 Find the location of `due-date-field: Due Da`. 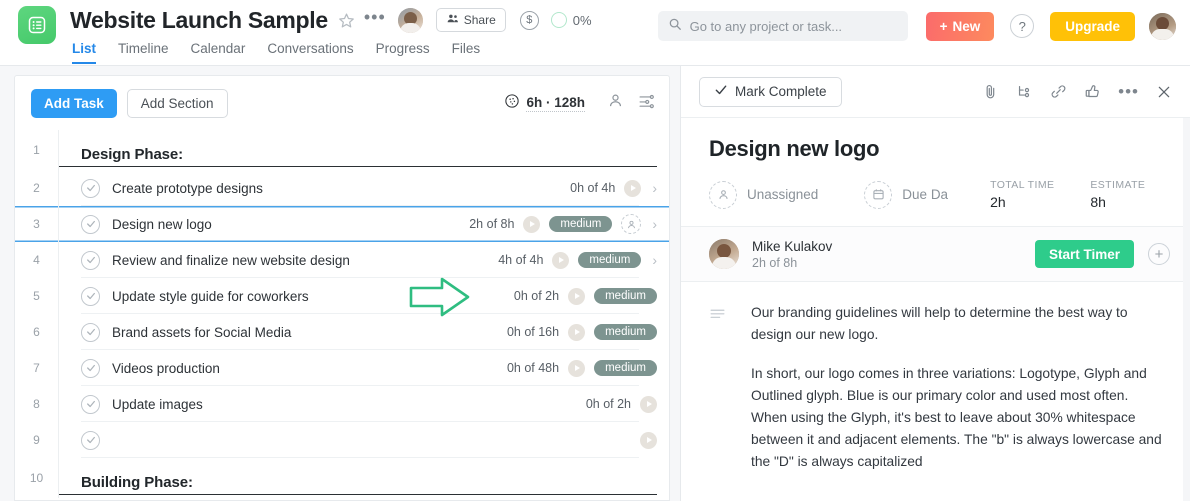

due-date-field: Due Da is located at coordinates (906, 194).